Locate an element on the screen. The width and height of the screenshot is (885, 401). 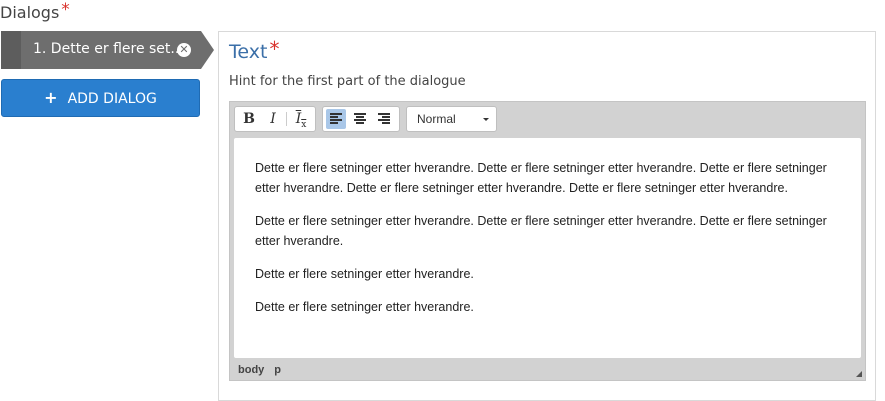
remove-format-button: Ix is located at coordinates (301, 119).